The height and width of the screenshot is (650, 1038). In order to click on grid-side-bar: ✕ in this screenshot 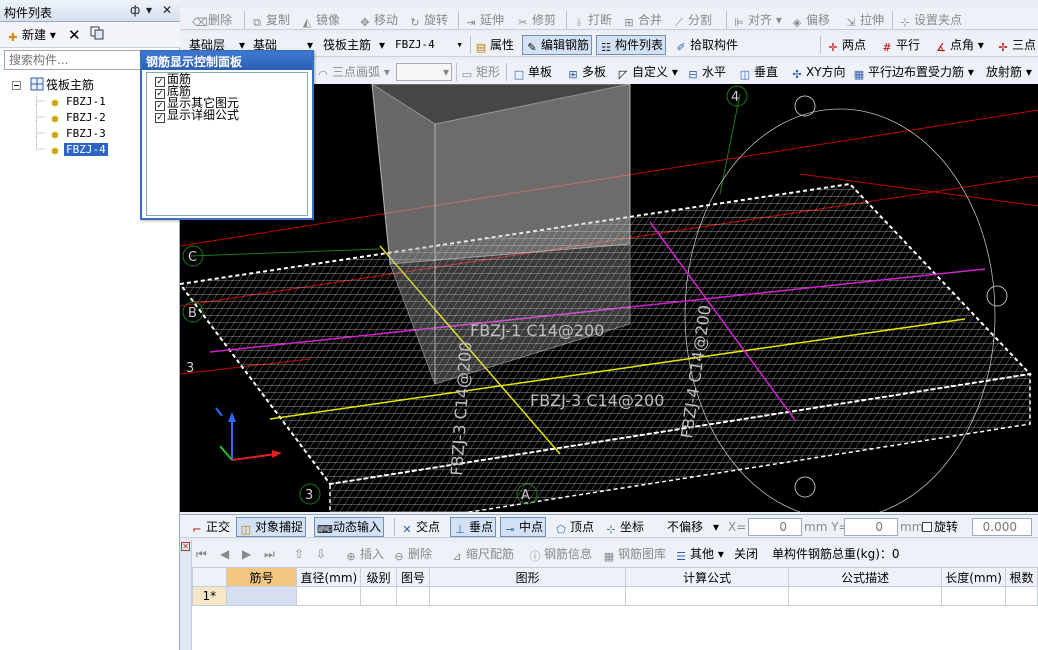, I will do `click(186, 595)`.